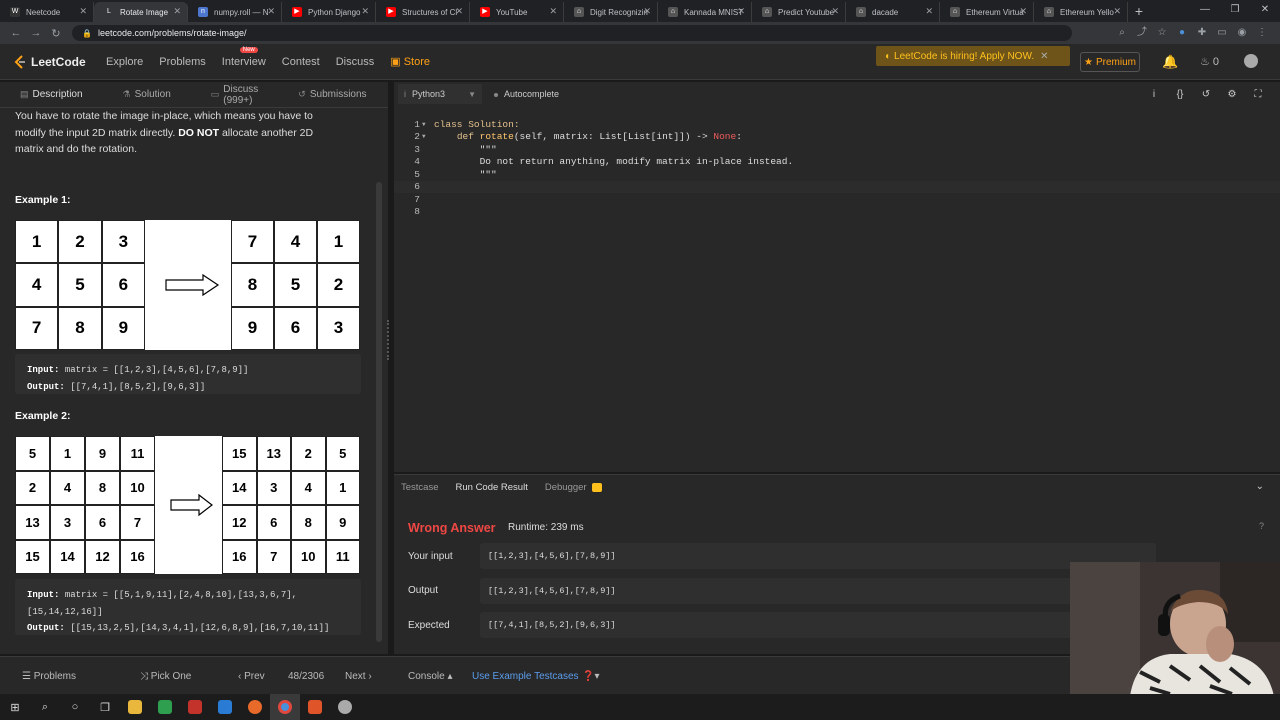 This screenshot has height=720, width=1280. I want to click on settings-icon: ⚙, so click(1232, 94).